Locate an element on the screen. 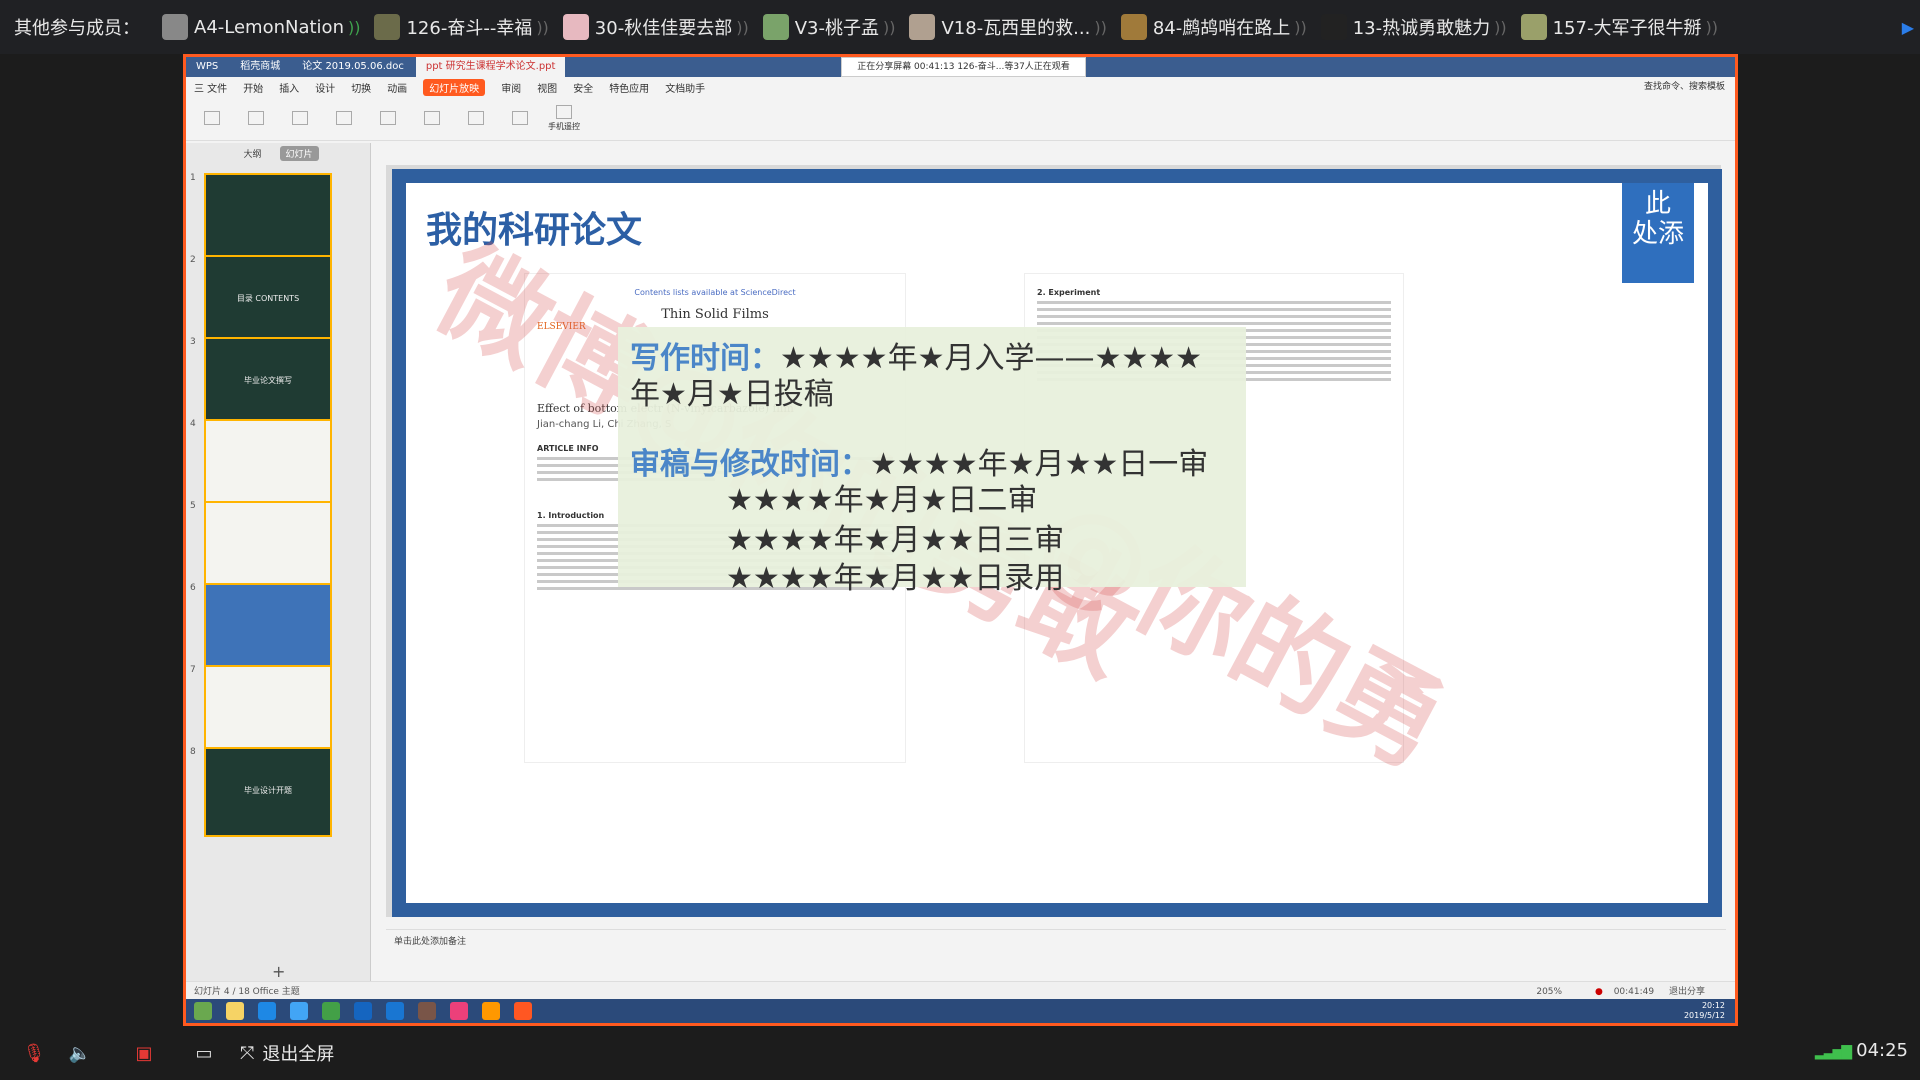 This screenshot has width=1920, height=1080. taskbar-date: 2019/5/12 is located at coordinates (1704, 1015).